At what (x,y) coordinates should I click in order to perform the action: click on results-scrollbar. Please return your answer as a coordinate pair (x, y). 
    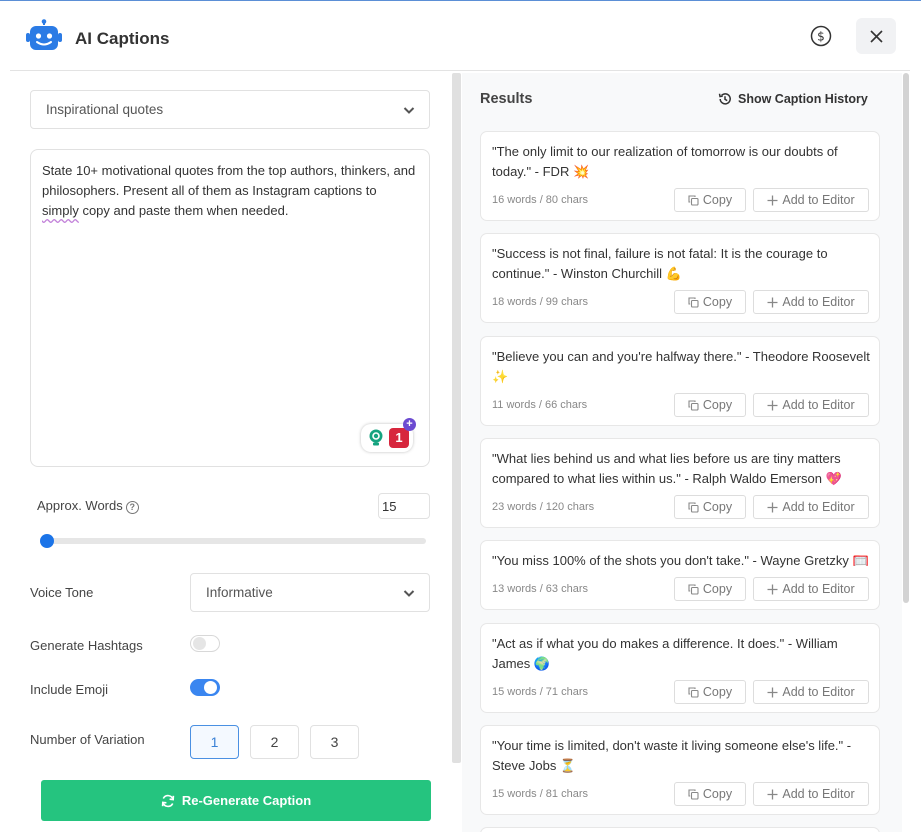
    Looking at the image, I should click on (906, 338).